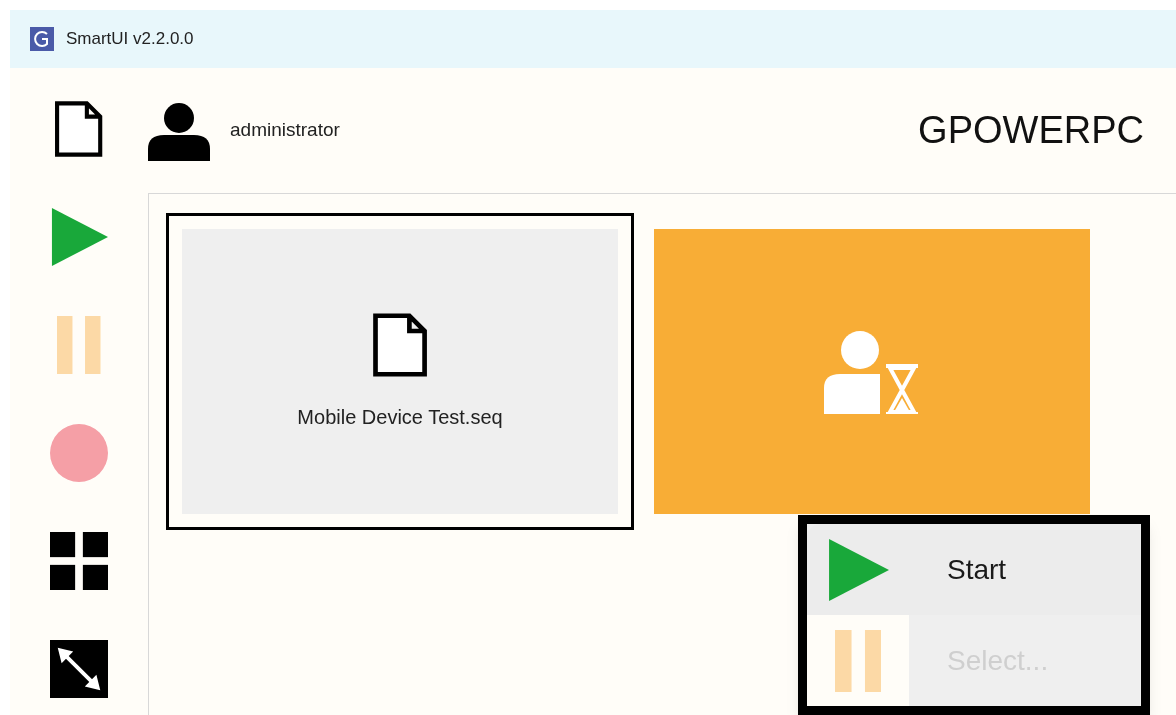 This screenshot has width=1176, height=715. What do you see at coordinates (79, 453) in the screenshot?
I see `record-icon` at bounding box center [79, 453].